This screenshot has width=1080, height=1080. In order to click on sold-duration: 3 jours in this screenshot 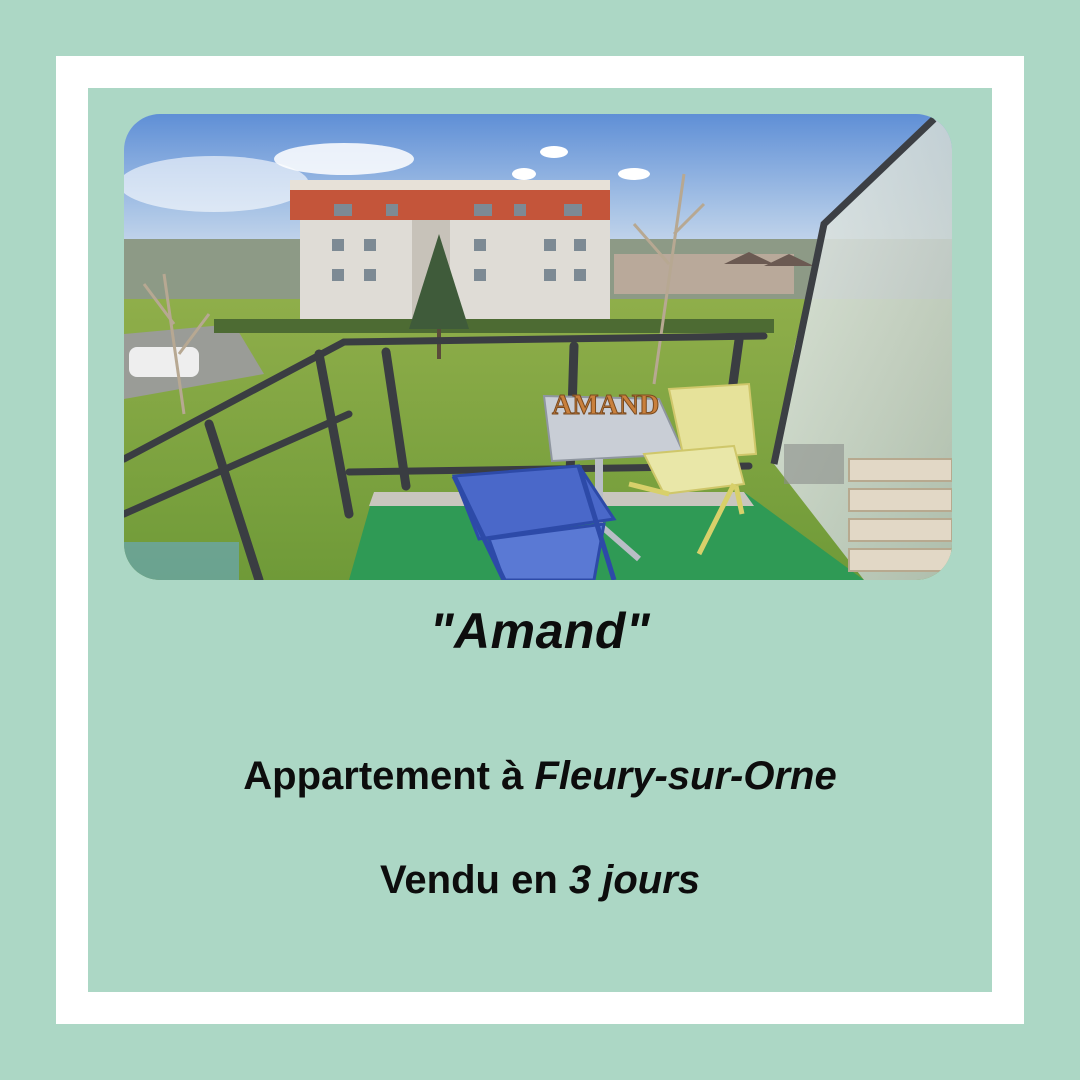, I will do `click(634, 880)`.